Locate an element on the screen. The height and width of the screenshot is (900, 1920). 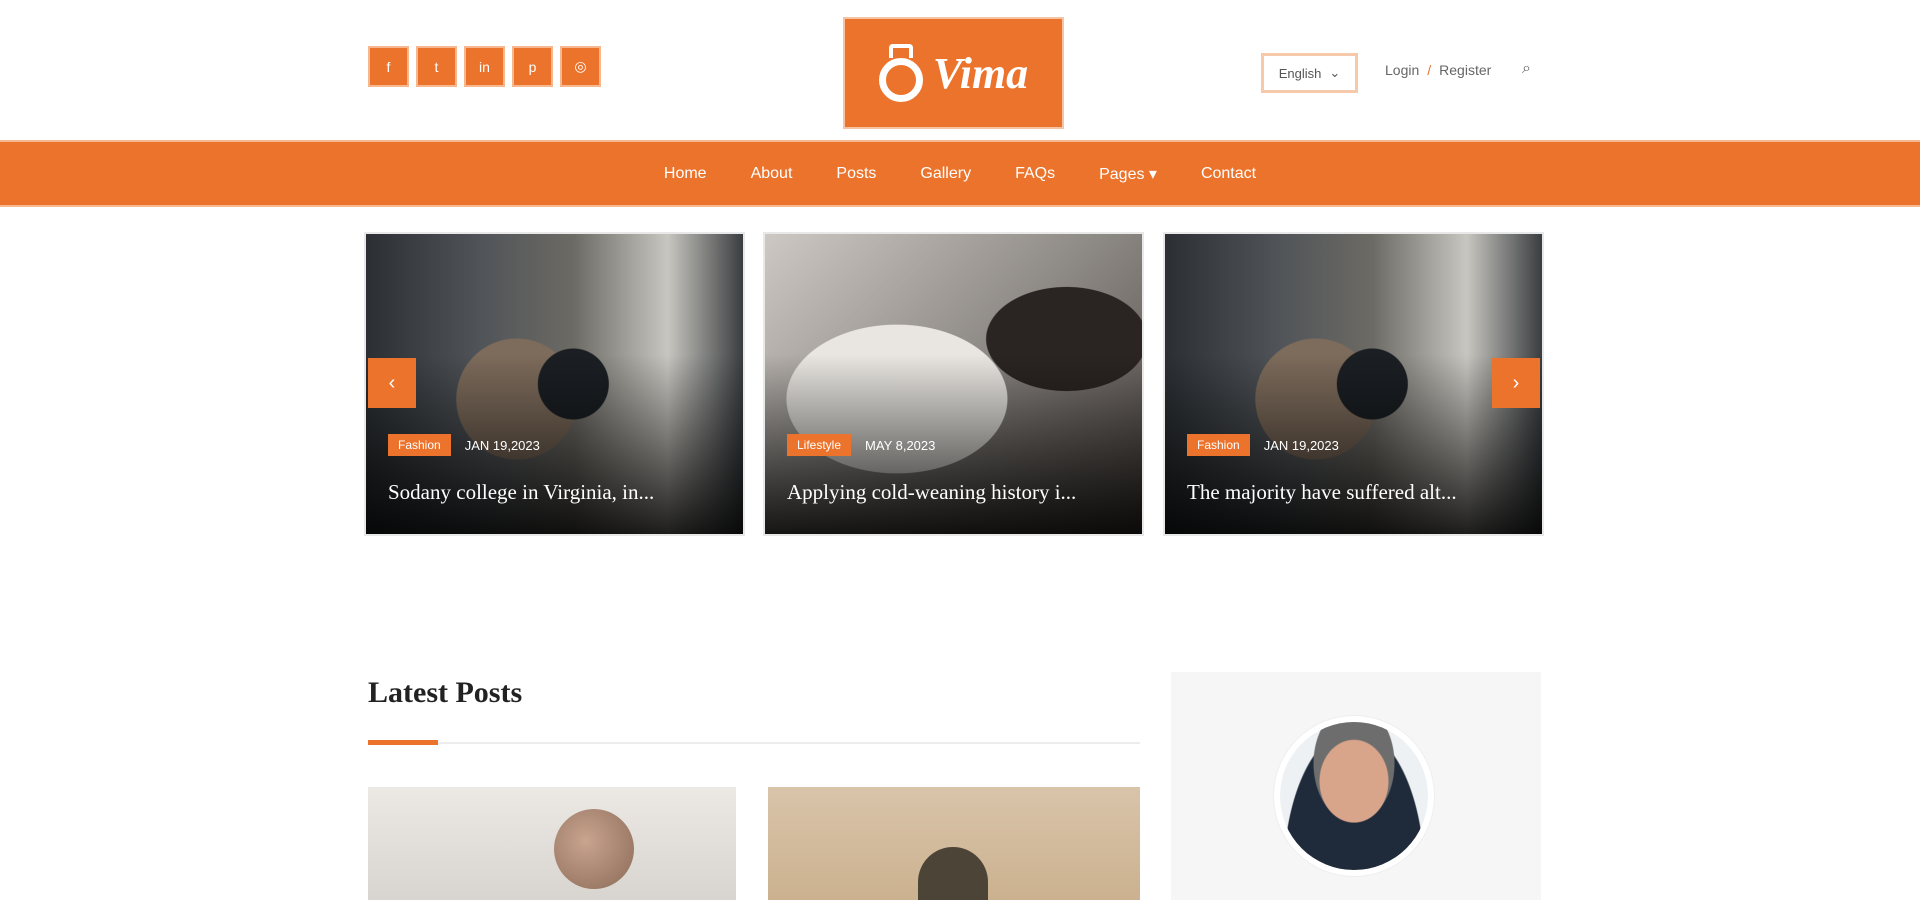
auth-links: Login / Register is located at coordinates (1438, 70).